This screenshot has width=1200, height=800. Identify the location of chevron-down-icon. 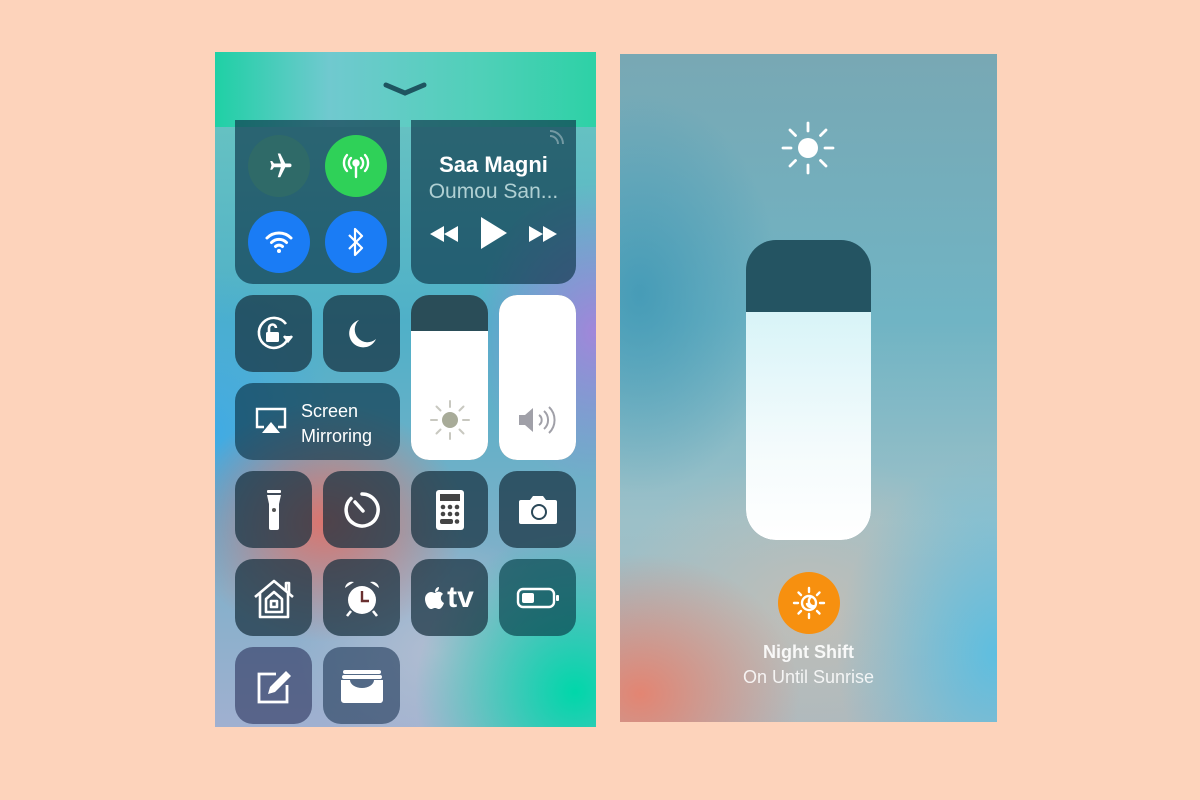
(405, 89).